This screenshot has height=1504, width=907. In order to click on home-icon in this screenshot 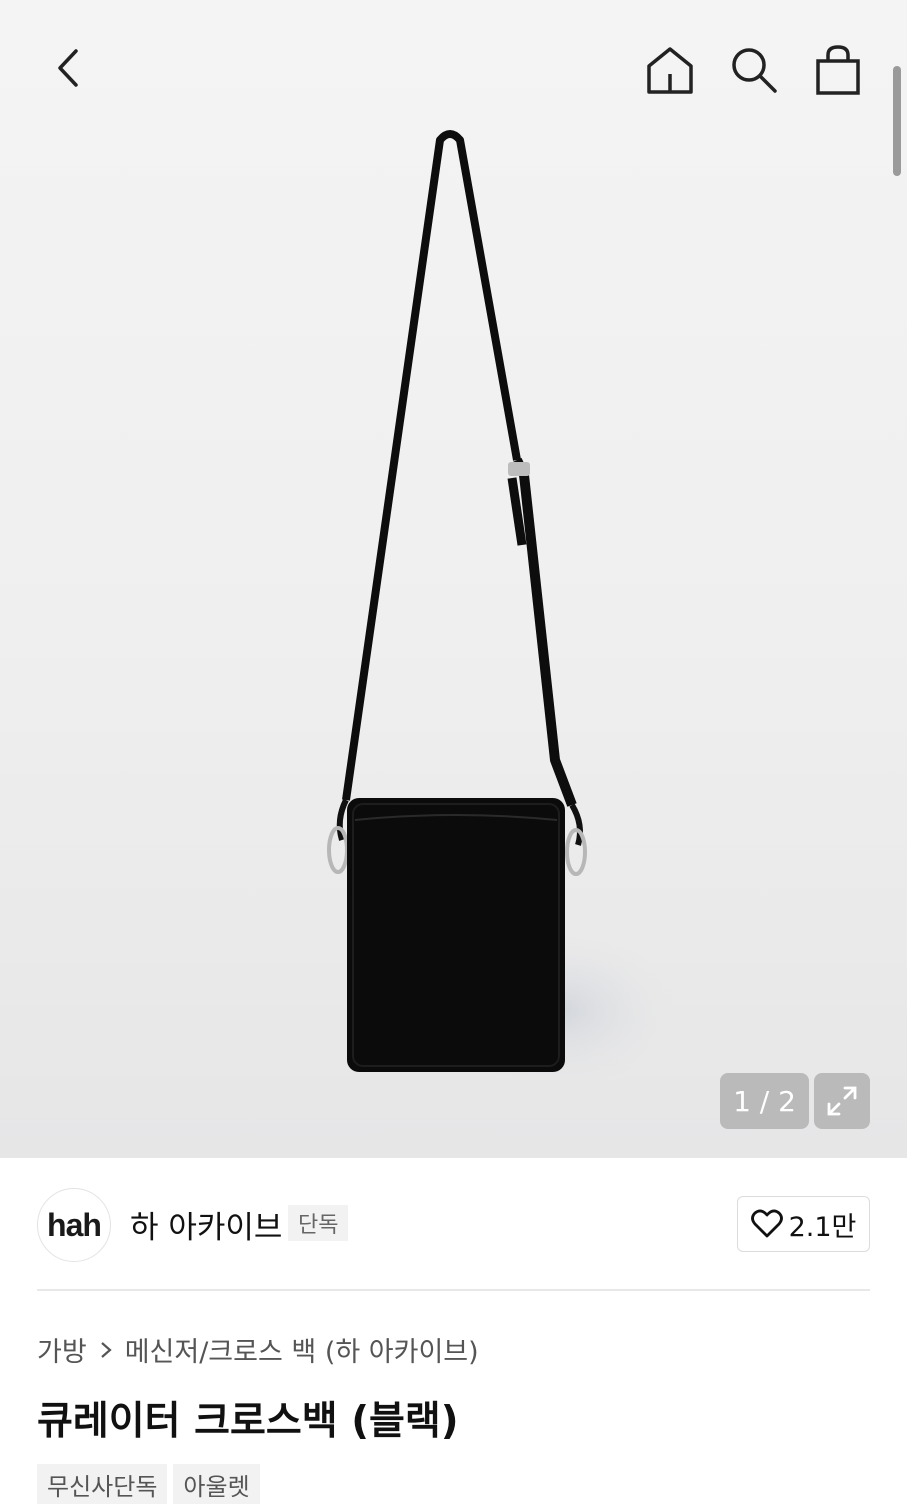, I will do `click(670, 70)`.